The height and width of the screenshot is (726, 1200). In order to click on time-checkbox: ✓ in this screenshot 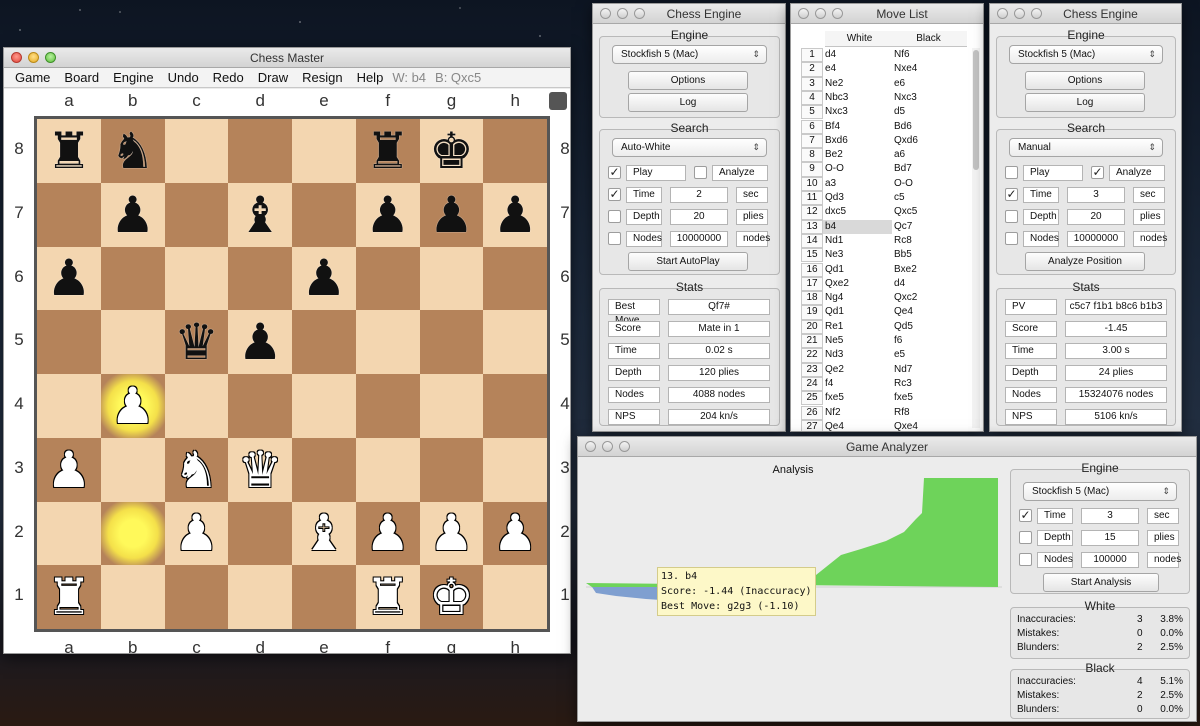, I will do `click(614, 194)`.